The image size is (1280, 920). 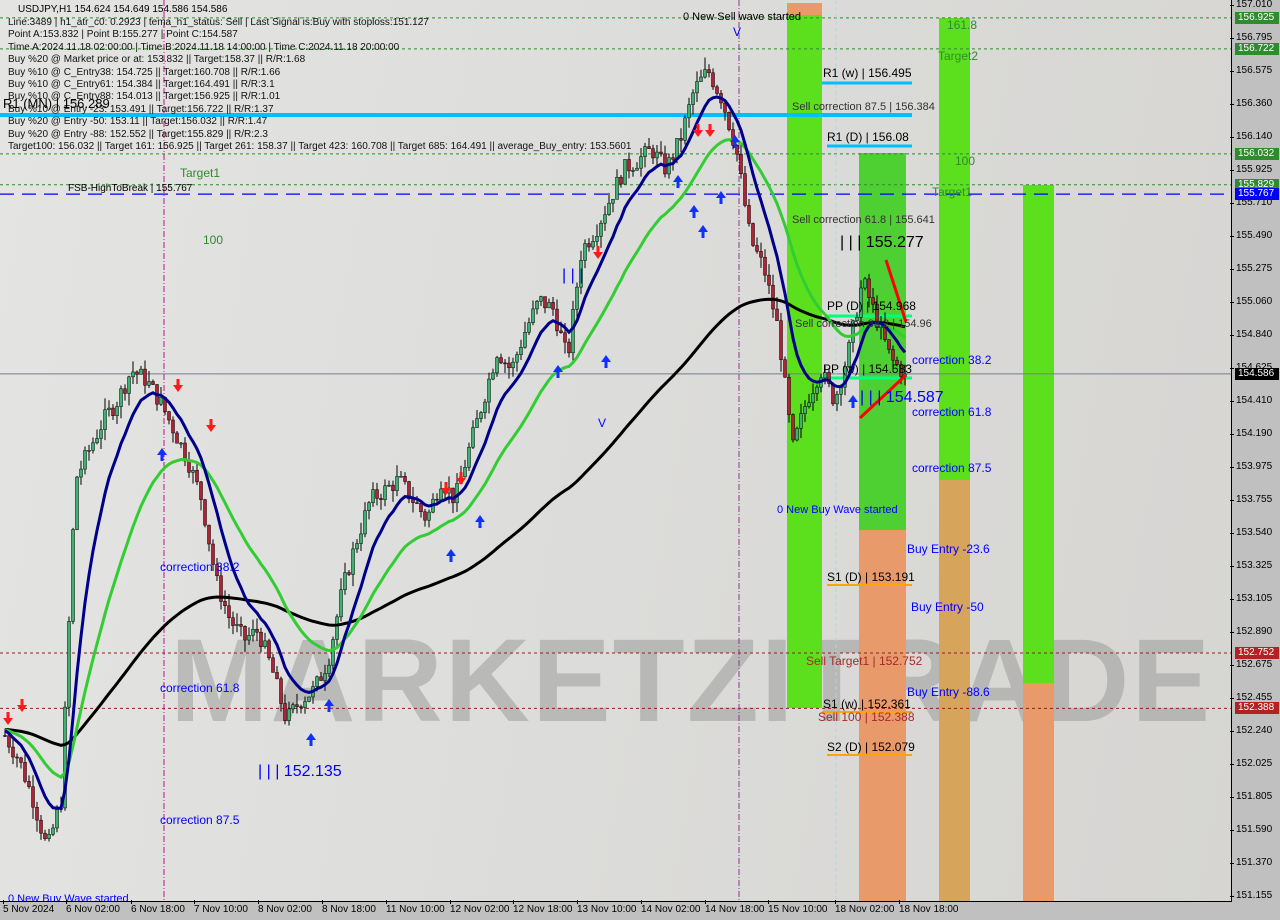 I want to click on price-tick-label: 151.370, so click(x=1251, y=863).